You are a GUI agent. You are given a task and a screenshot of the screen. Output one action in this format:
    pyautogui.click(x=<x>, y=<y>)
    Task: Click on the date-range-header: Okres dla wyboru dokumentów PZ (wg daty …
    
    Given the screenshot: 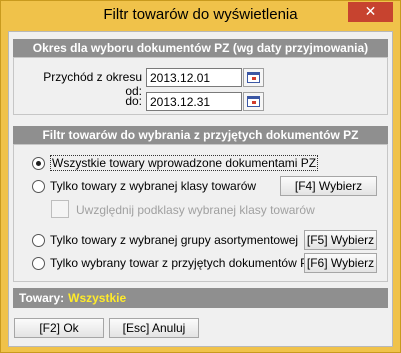 What is the action you would take?
    pyautogui.click(x=200, y=48)
    